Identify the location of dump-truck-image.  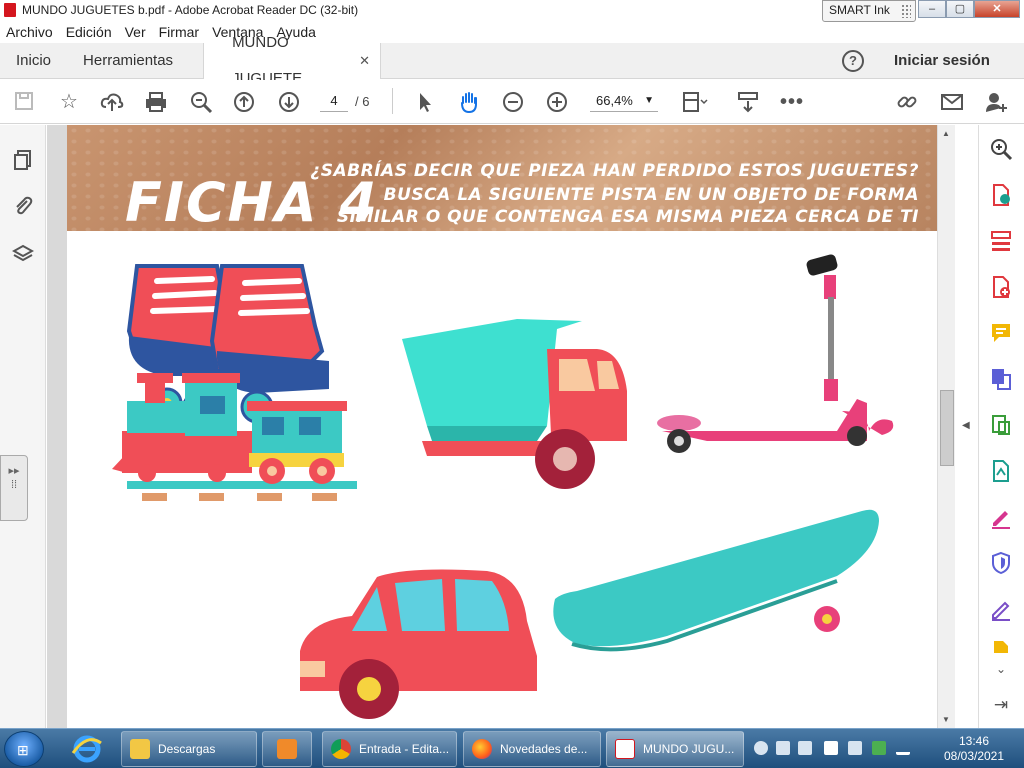
(514, 404).